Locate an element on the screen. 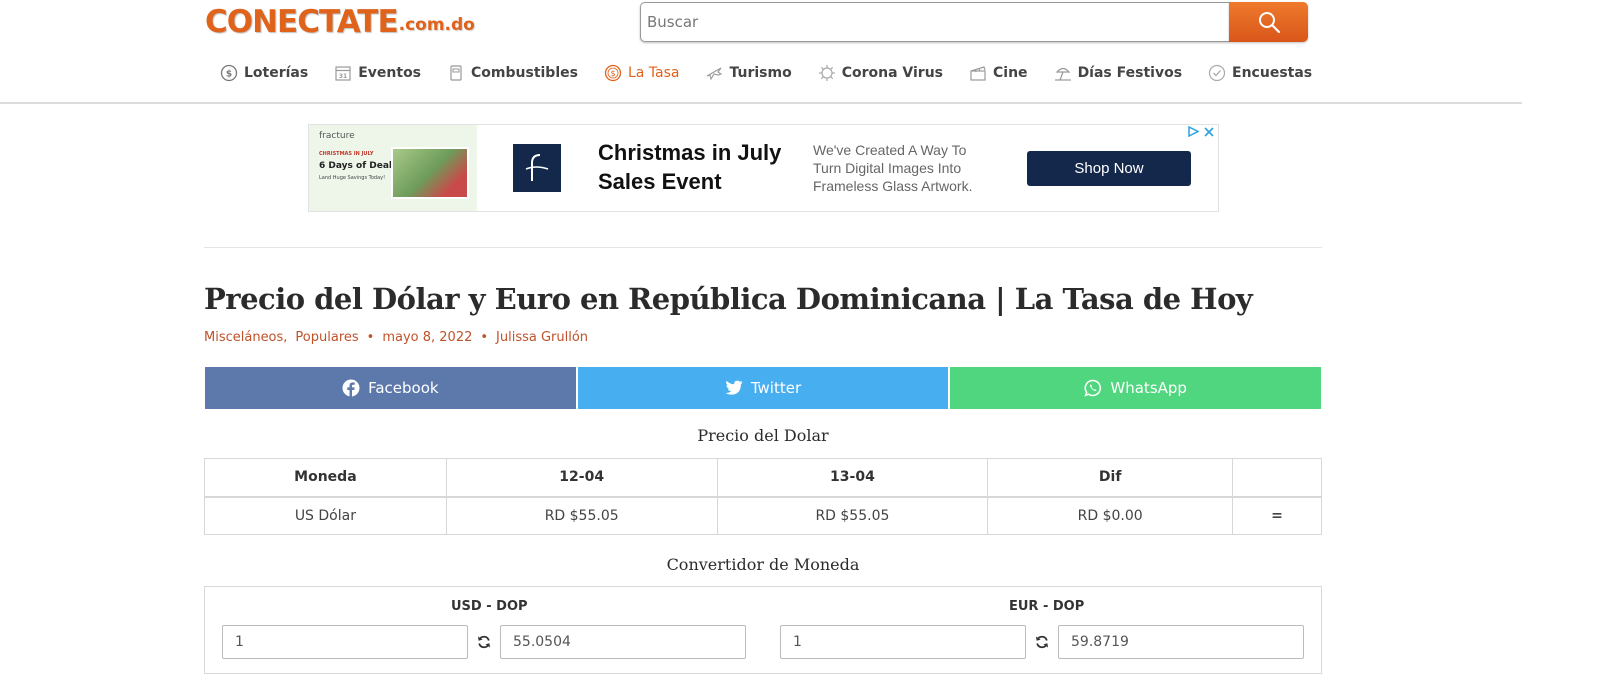 The image size is (1600, 700). share-facebook-label: Facebook is located at coordinates (403, 388).